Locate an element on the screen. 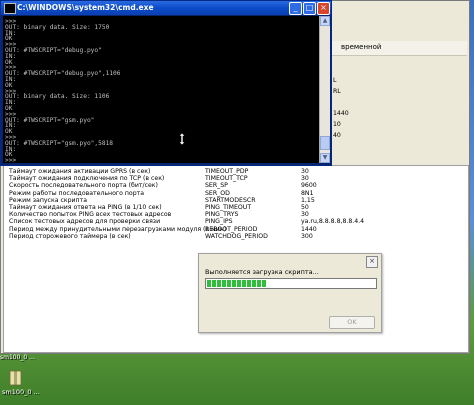 The height and width of the screenshot is (405, 474). console-line: OUT: #TWSCRIPT="debug.pyo",1106 is located at coordinates (63, 74).